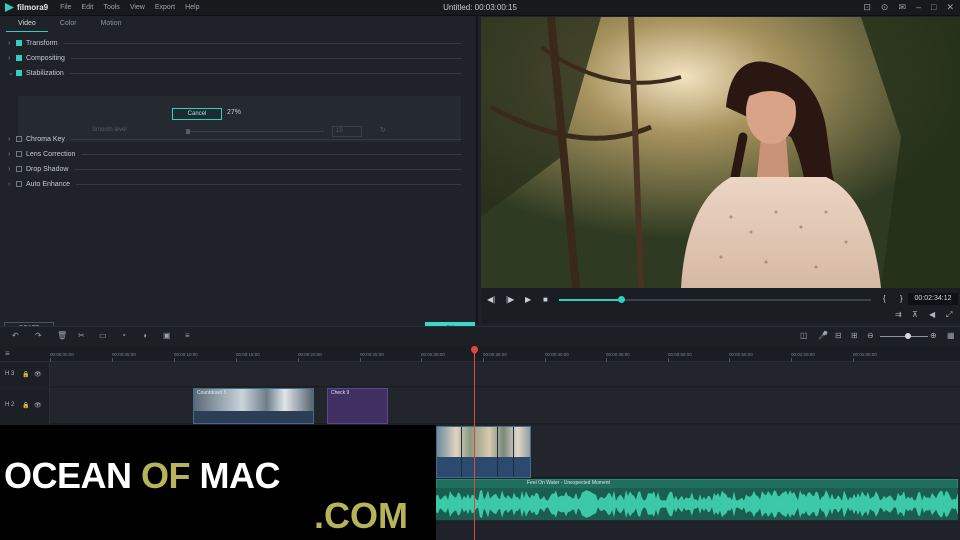 The height and width of the screenshot is (540, 960). I want to click on add-track-icon: ≡, so click(7, 353).